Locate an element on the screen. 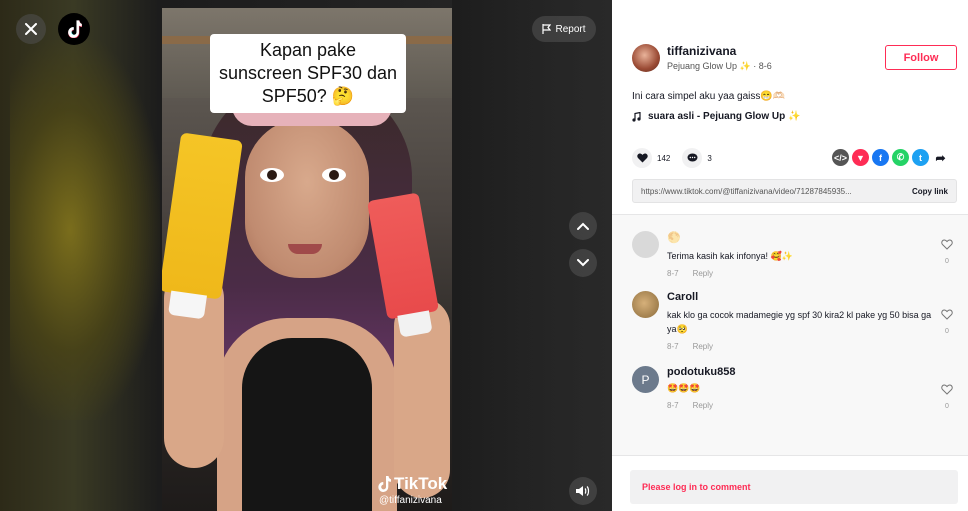 This screenshot has height=511, width=968. person-face is located at coordinates (307, 198).